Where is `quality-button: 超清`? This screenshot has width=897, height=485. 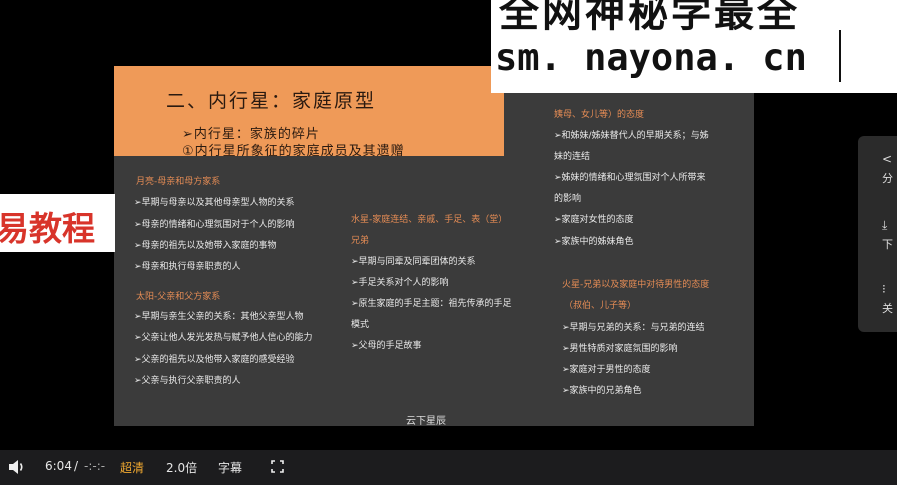 quality-button: 超清 is located at coordinates (132, 467).